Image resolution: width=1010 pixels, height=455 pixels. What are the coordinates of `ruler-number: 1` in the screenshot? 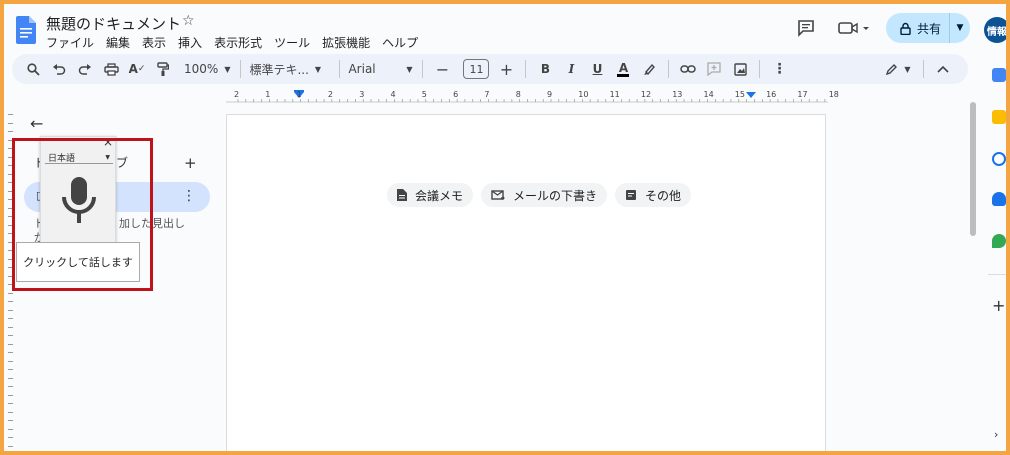 It's located at (268, 94).